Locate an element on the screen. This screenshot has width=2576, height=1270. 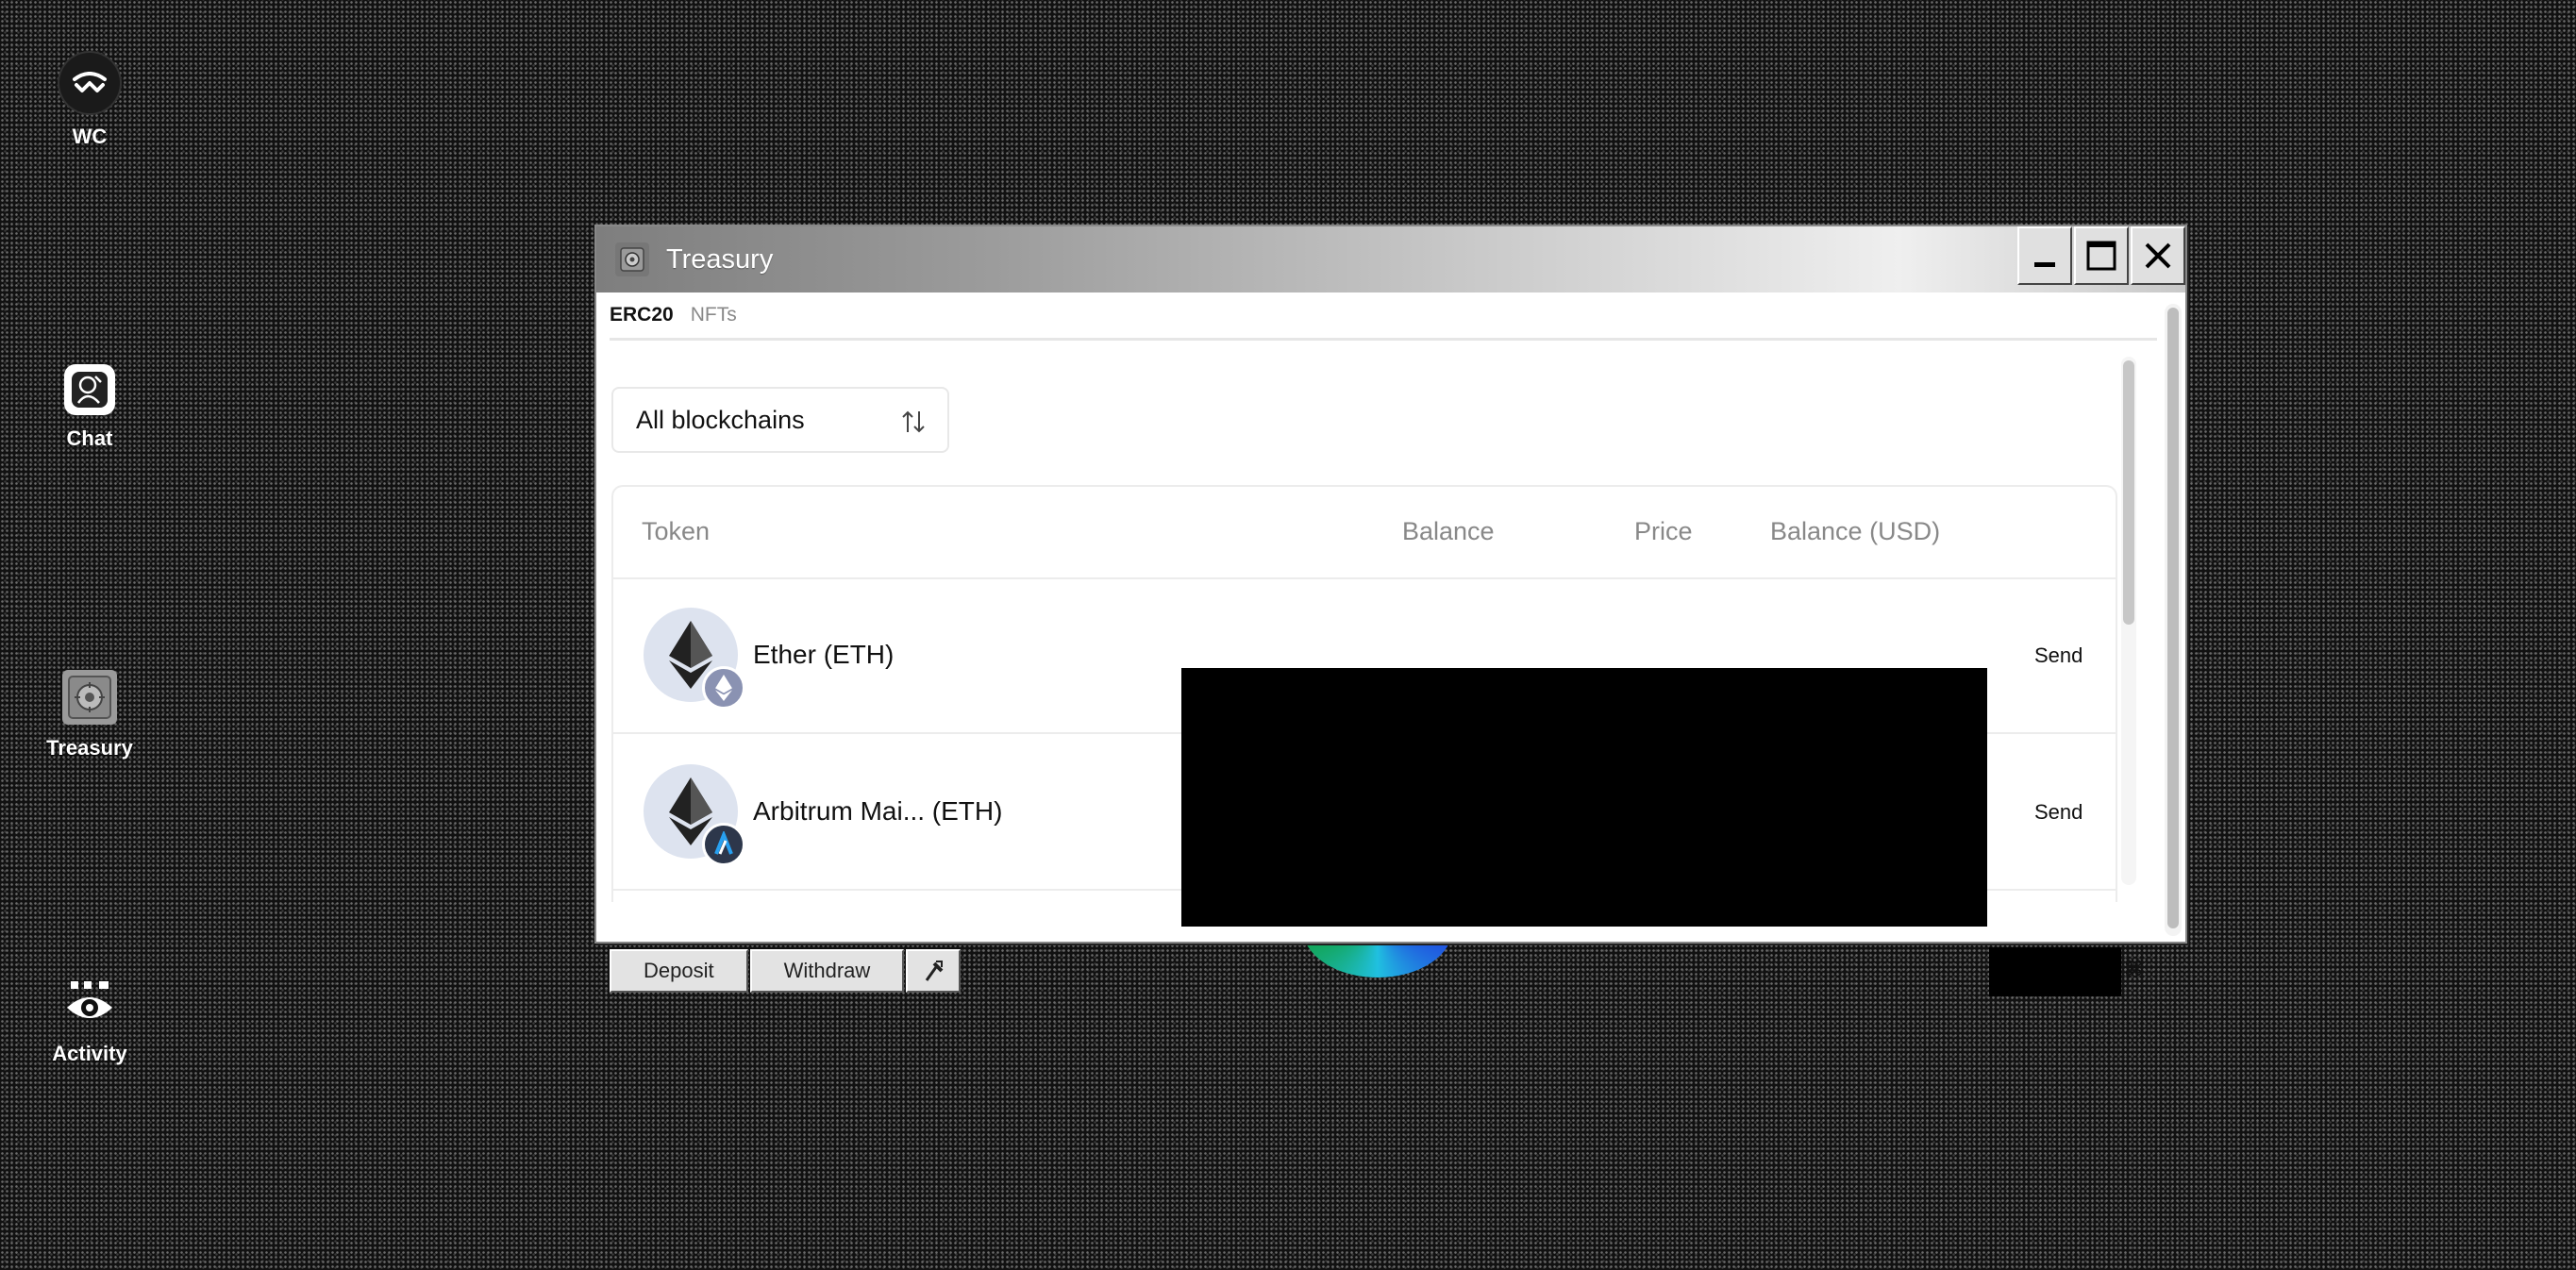
desktop-icon-chat: Chat is located at coordinates (89, 407).